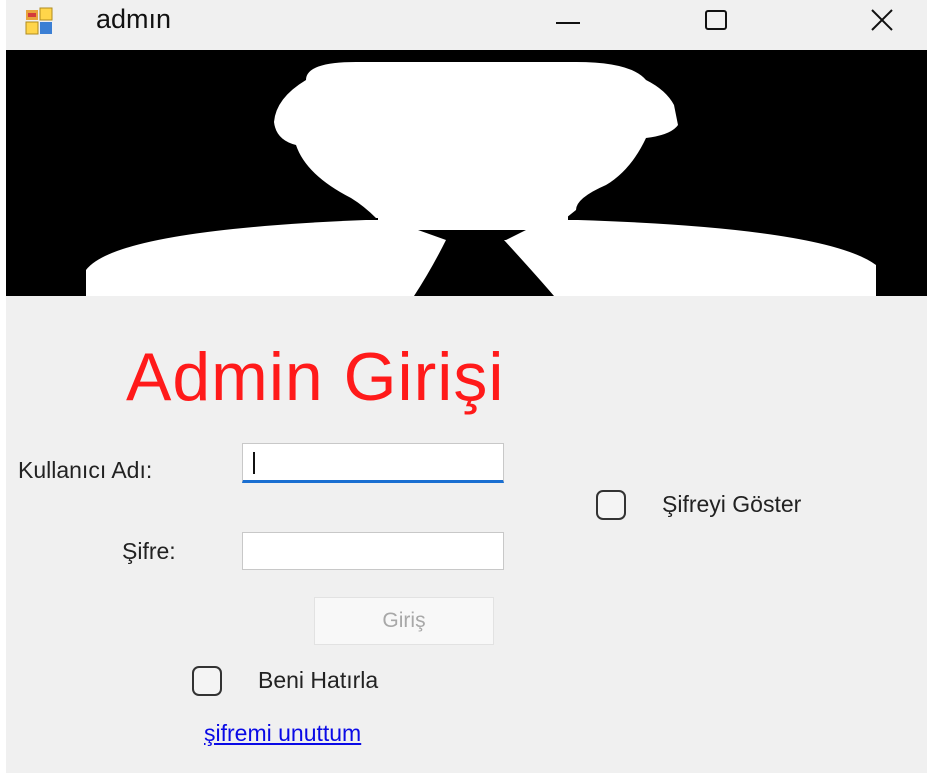  I want to click on close-button, so click(882, 20).